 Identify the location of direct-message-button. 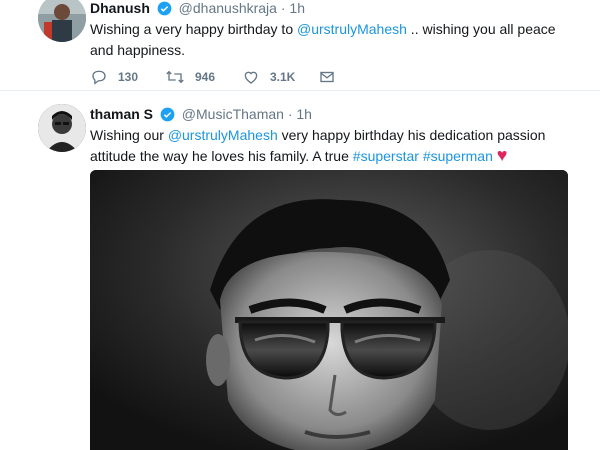
(327, 77).